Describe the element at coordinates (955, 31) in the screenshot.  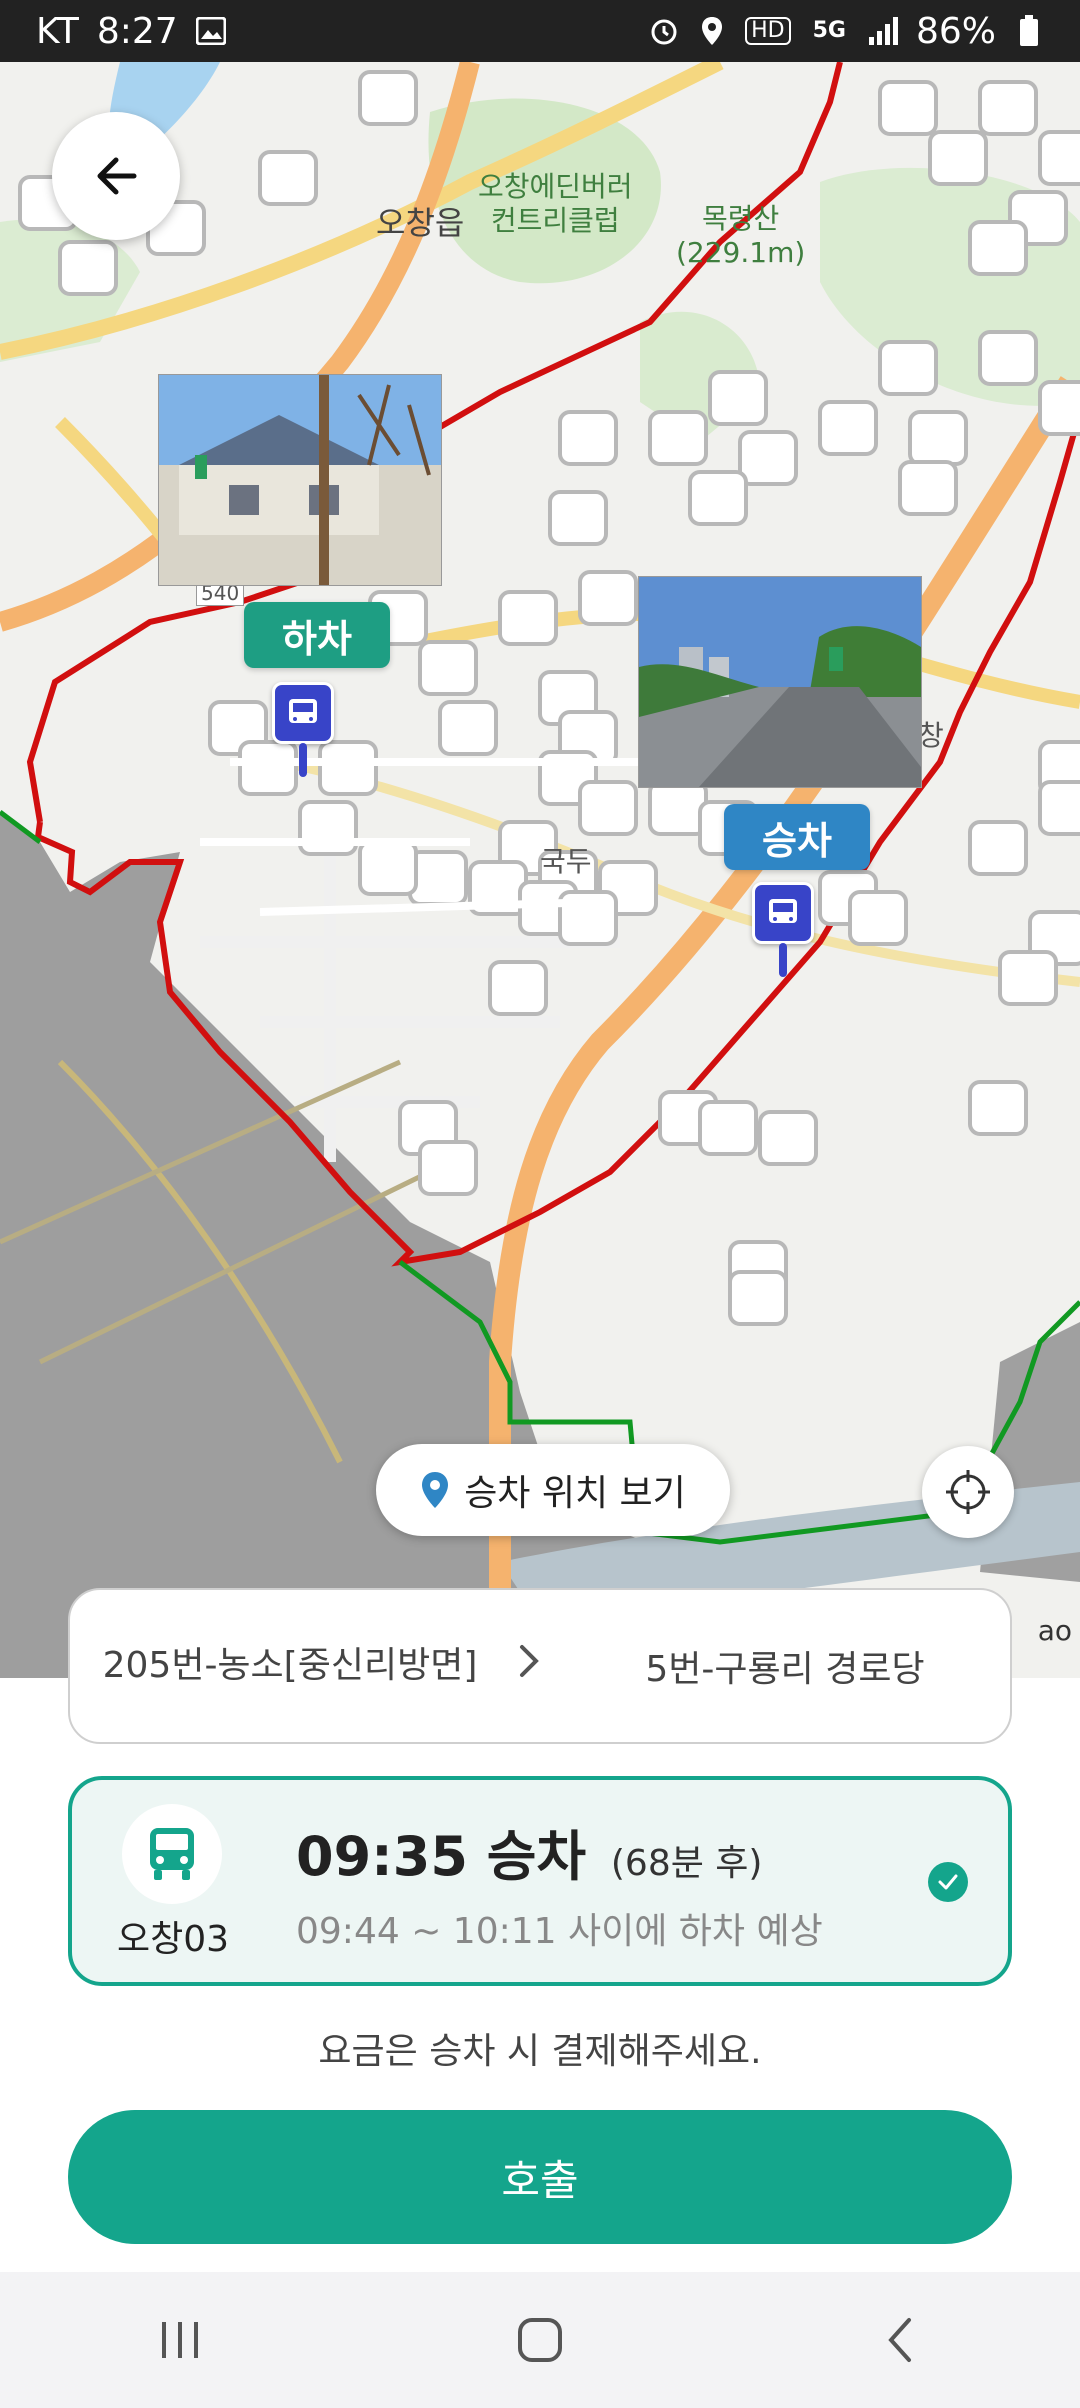
I see `battery-percent: 86%` at that location.